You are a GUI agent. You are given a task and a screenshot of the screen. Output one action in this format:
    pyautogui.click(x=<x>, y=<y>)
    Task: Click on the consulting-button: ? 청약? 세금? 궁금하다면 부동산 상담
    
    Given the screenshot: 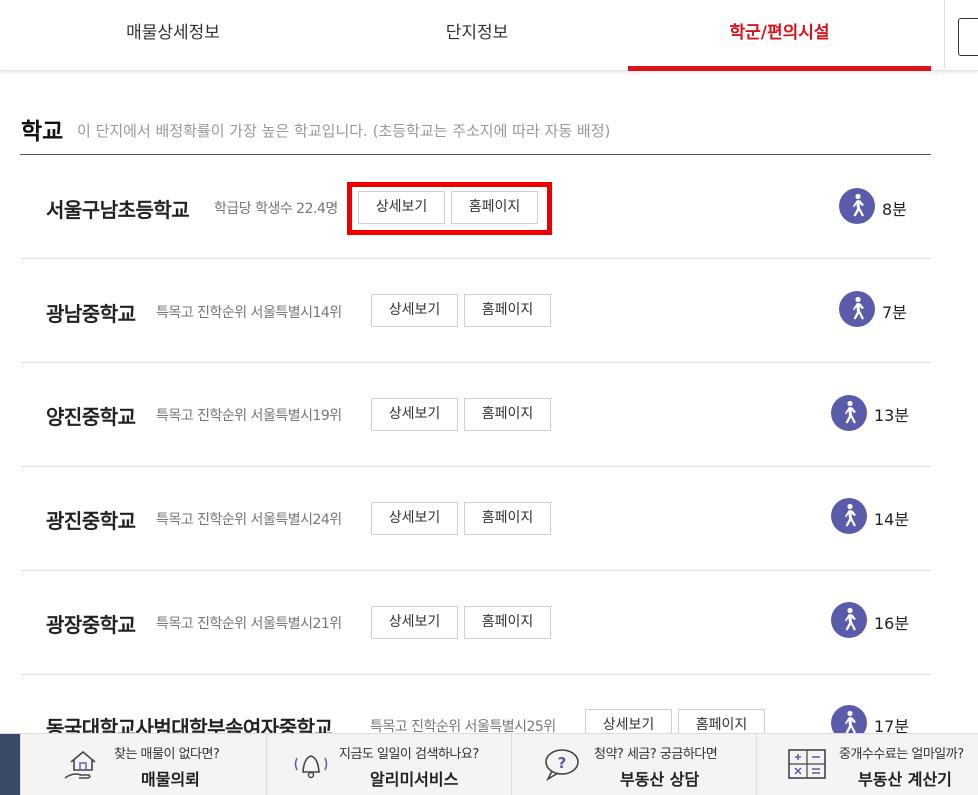 What is the action you would take?
    pyautogui.click(x=633, y=764)
    